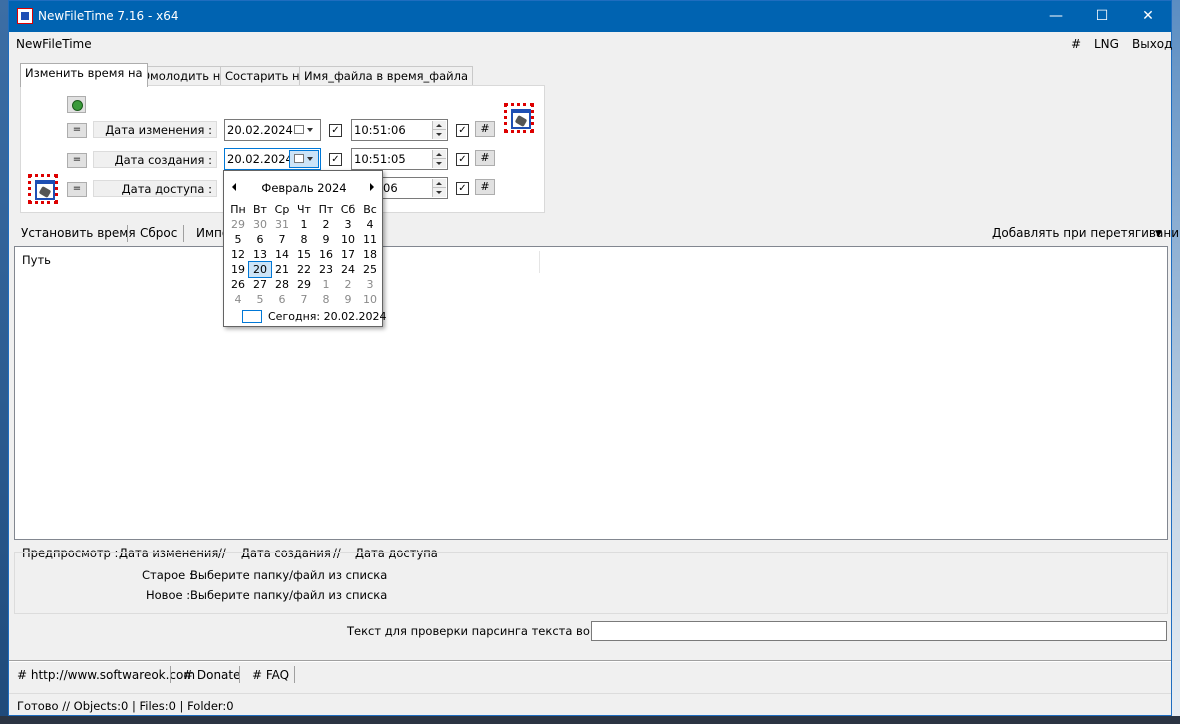 The image size is (1180, 724). I want to click on menu-language: LNG, so click(1106, 44).